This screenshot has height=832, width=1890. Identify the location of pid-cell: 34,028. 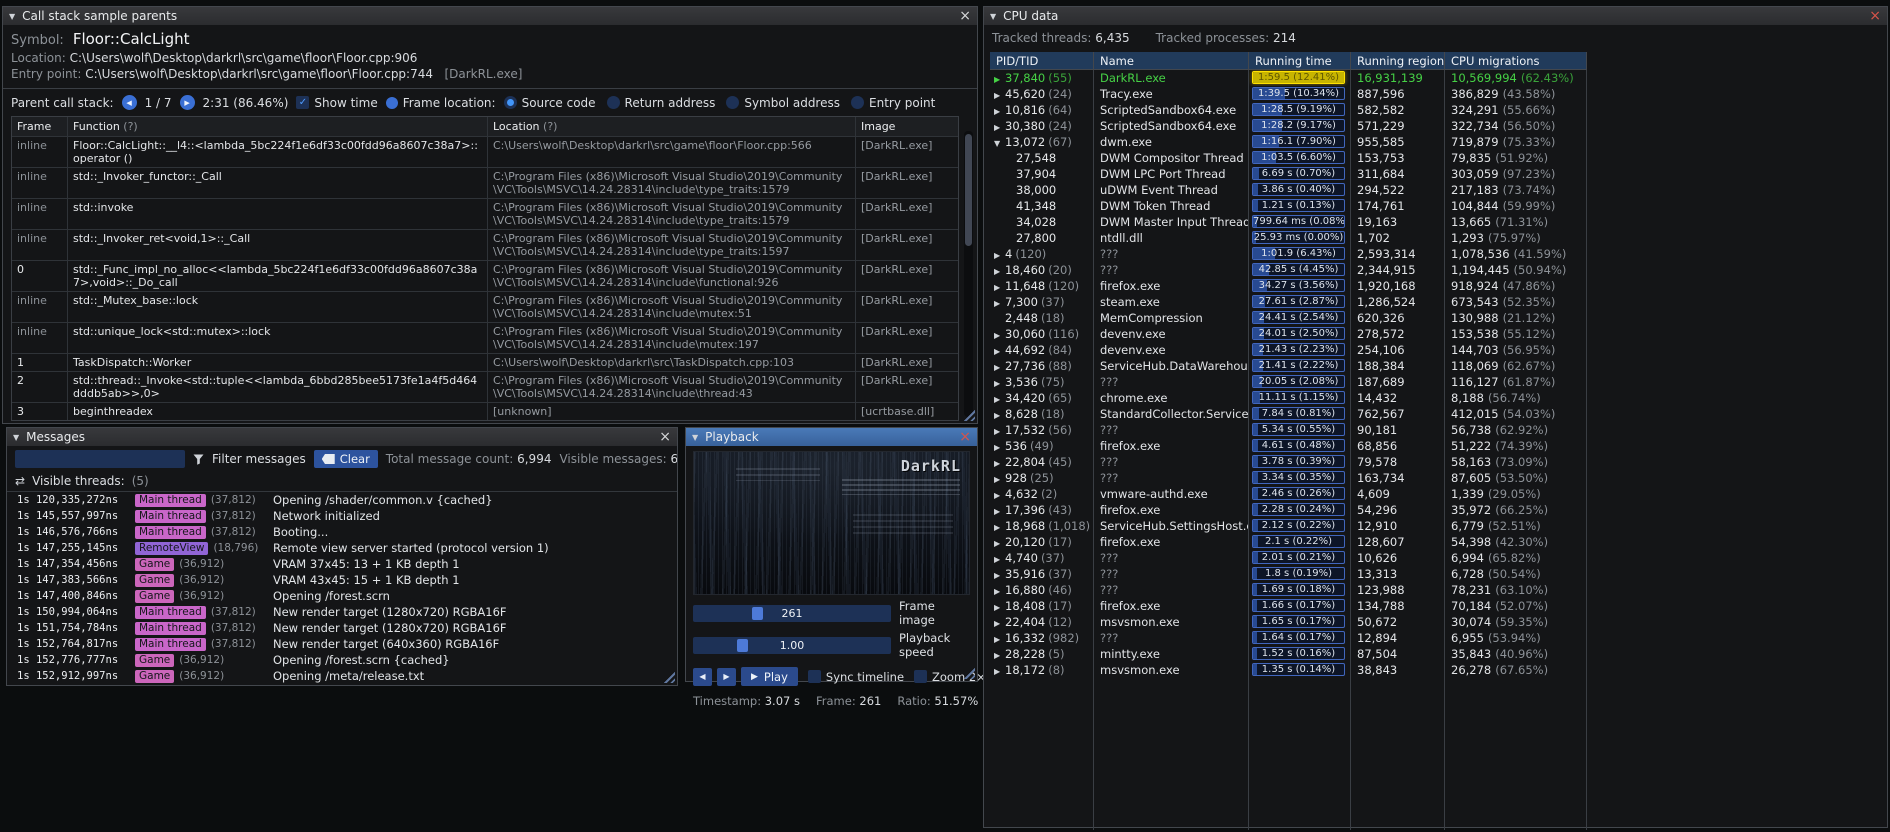
(1042, 222).